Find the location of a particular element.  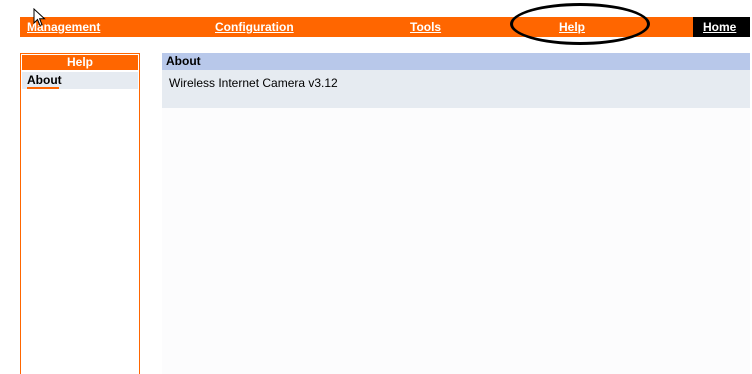

sidebar: Help About is located at coordinates (80, 213).